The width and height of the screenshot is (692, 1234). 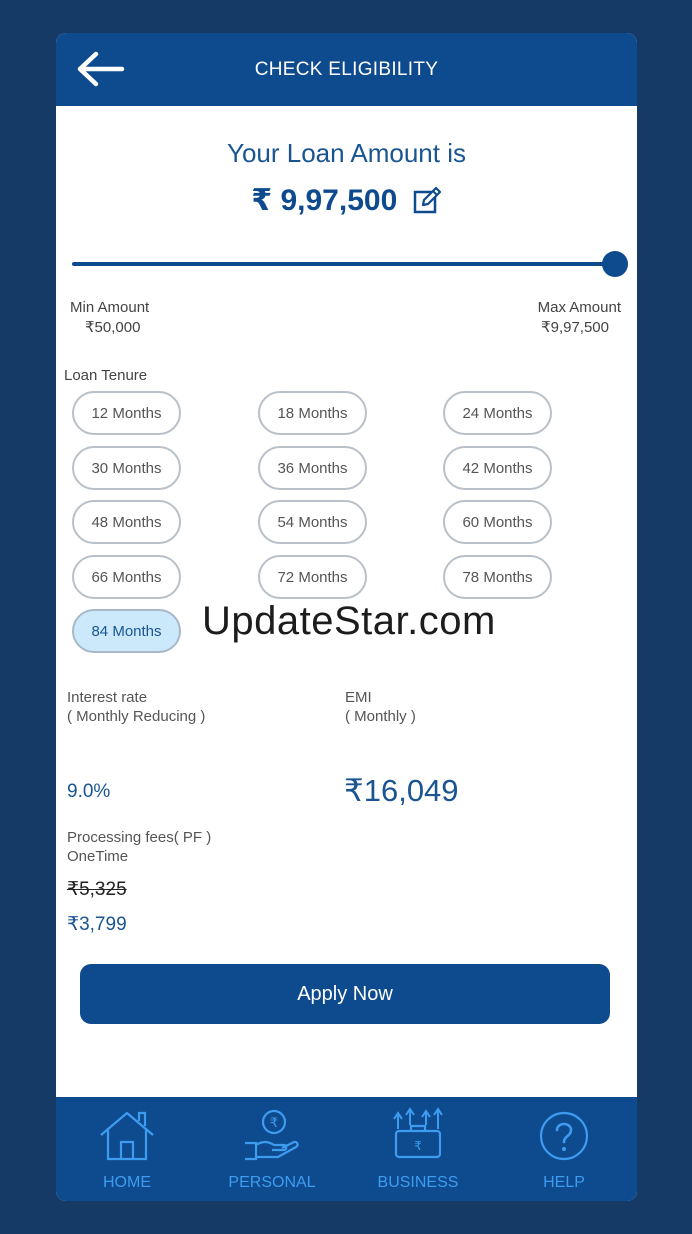 What do you see at coordinates (113, 327) in the screenshot?
I see `min-amount-value: ₹50,000` at bounding box center [113, 327].